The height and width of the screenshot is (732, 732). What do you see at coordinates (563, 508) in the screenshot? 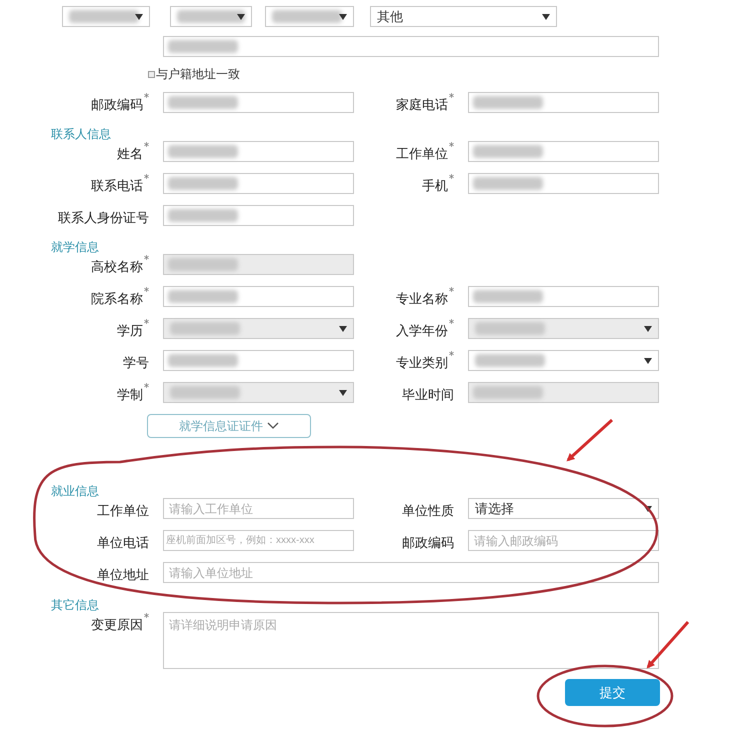
I see `select-field: 请选择` at bounding box center [563, 508].